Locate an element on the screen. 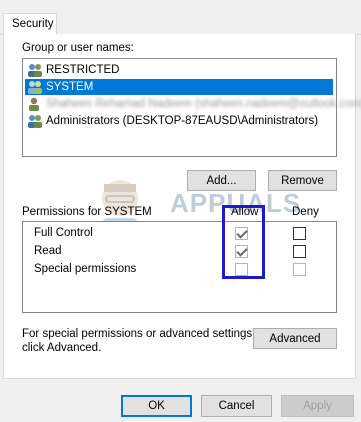 The height and width of the screenshot is (422, 361). user-name: RESTRICTED is located at coordinates (83, 70).